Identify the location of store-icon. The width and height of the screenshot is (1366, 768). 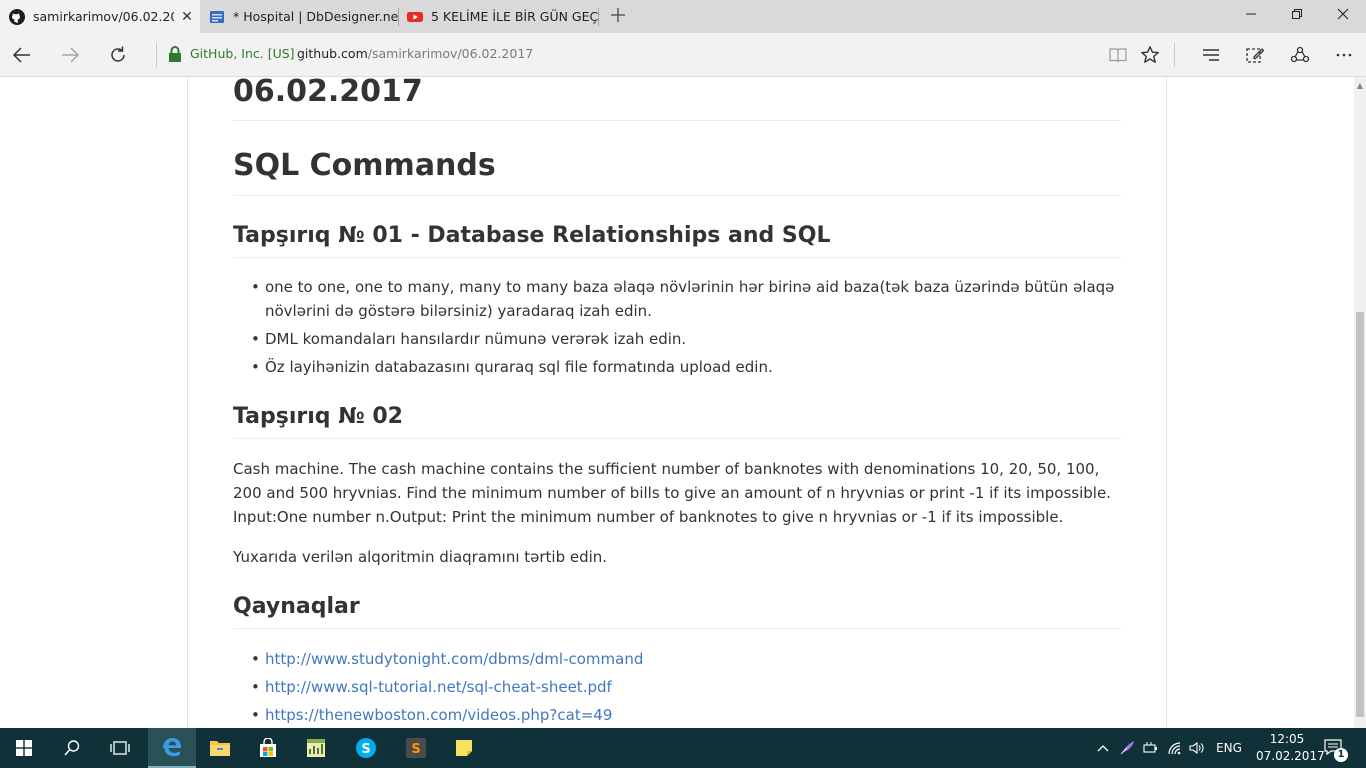
(268, 747).